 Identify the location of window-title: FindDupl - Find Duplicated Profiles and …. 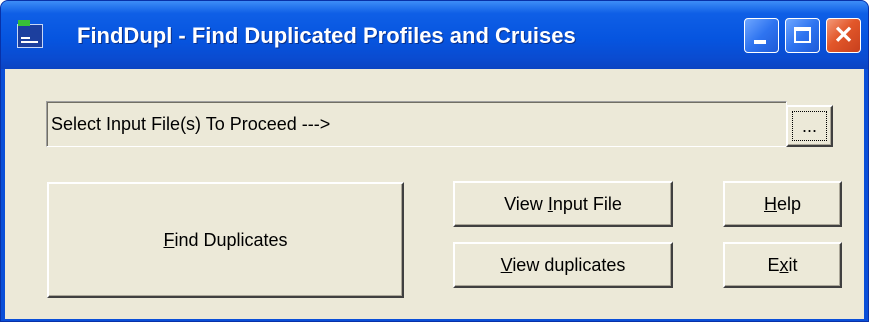
(326, 35).